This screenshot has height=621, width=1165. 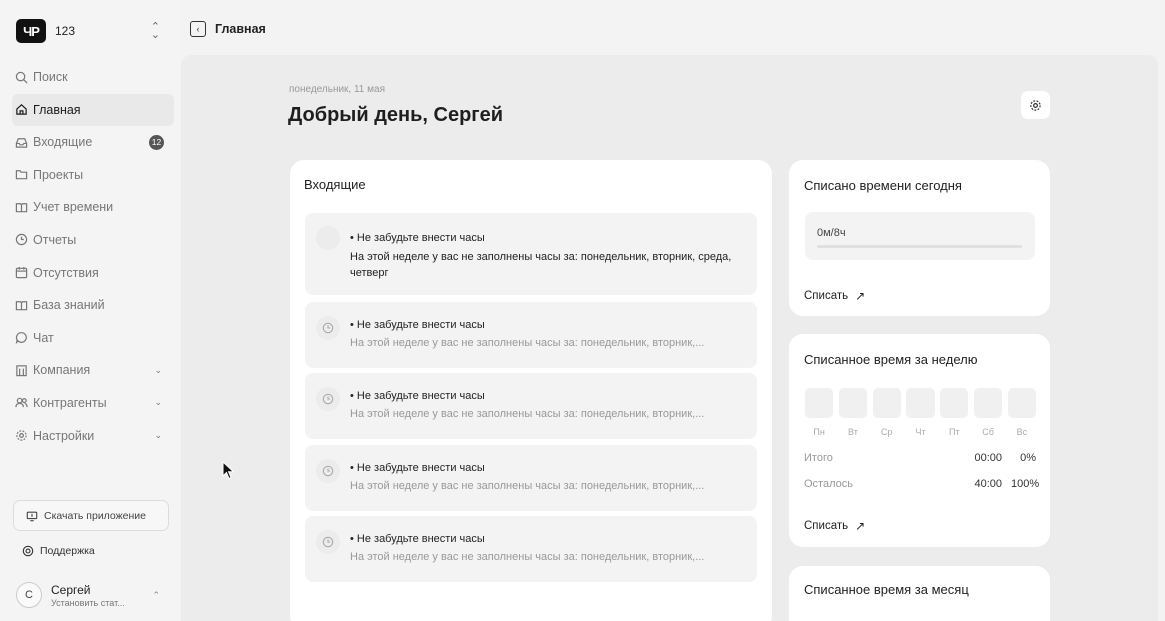 I want to click on sidebar-item-company: Компания ⌄, so click(x=93, y=370).